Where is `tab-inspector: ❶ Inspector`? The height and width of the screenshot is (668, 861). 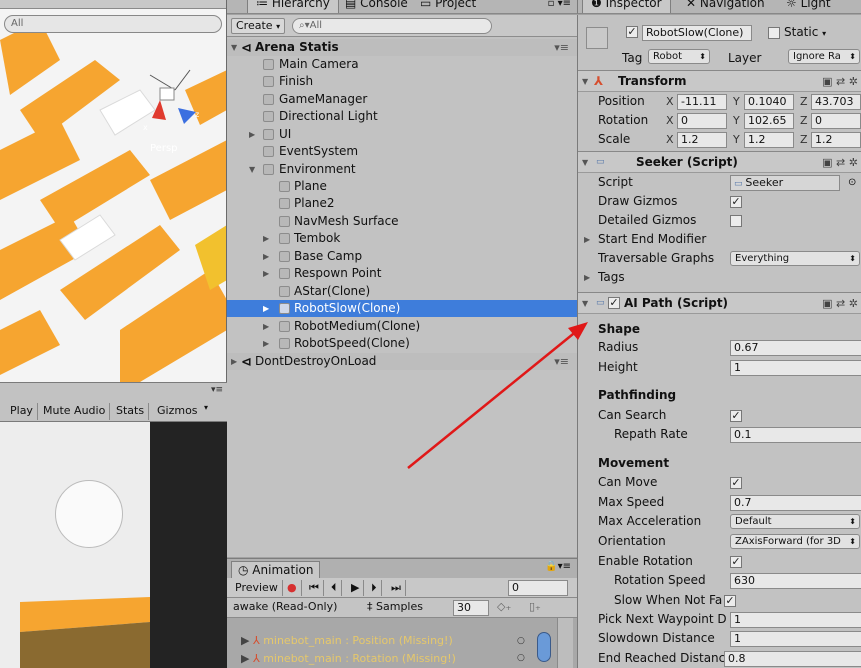
tab-inspector: ❶ Inspector is located at coordinates (626, 6).